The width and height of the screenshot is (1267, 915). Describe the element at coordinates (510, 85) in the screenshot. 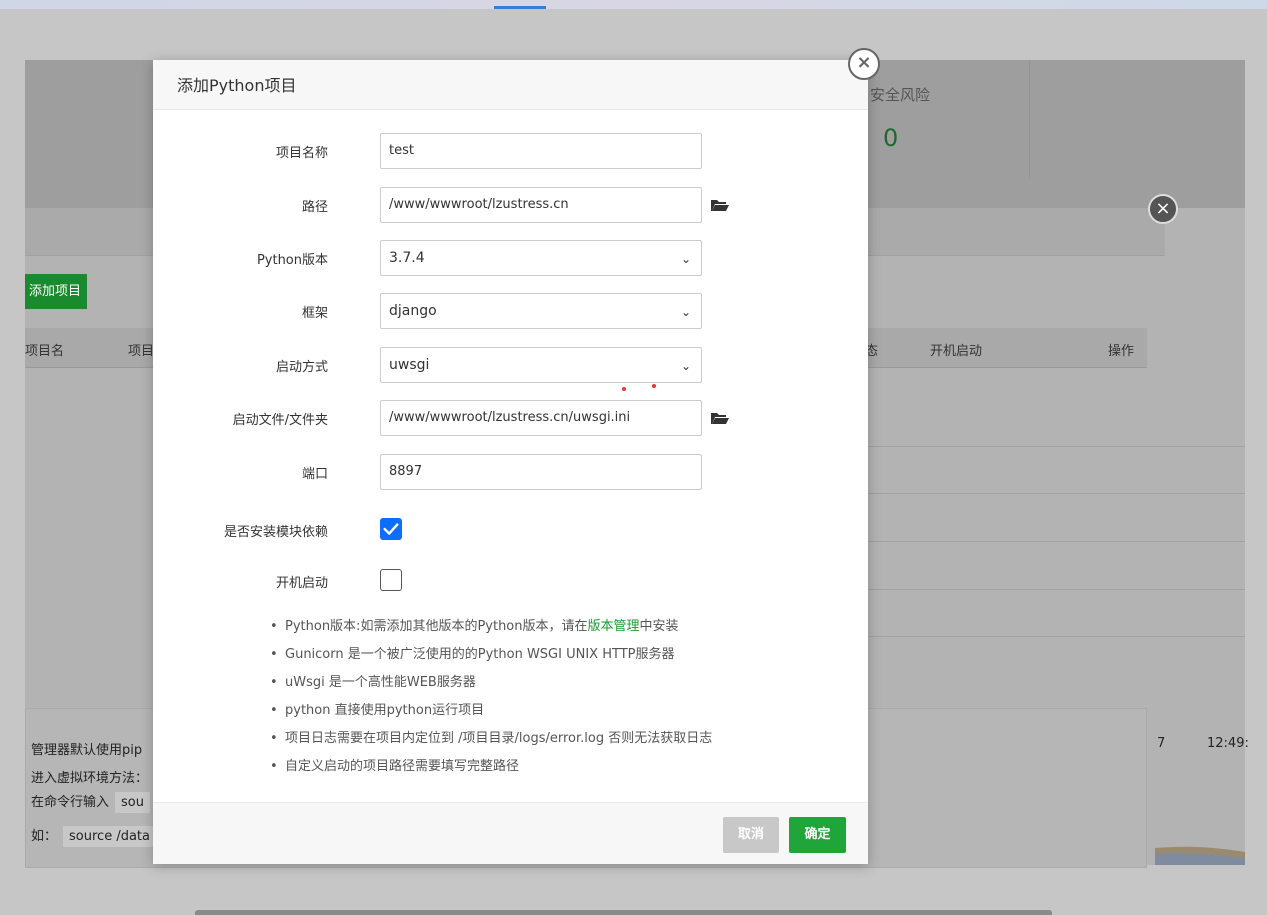

I see `dialog-title: 添加Python项目` at that location.